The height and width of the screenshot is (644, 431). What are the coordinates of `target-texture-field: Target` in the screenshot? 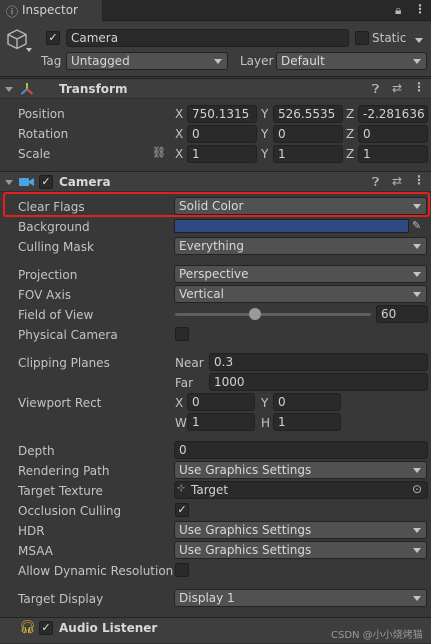 It's located at (301, 490).